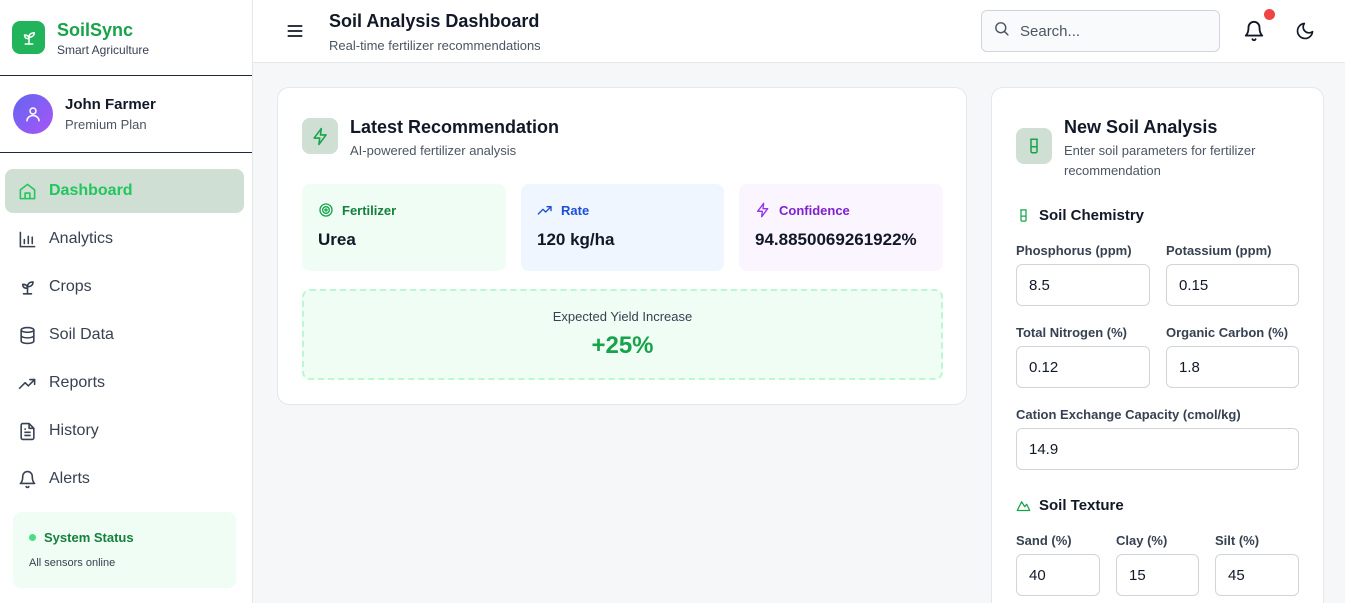  I want to click on system-status-title: System Status, so click(124, 537).